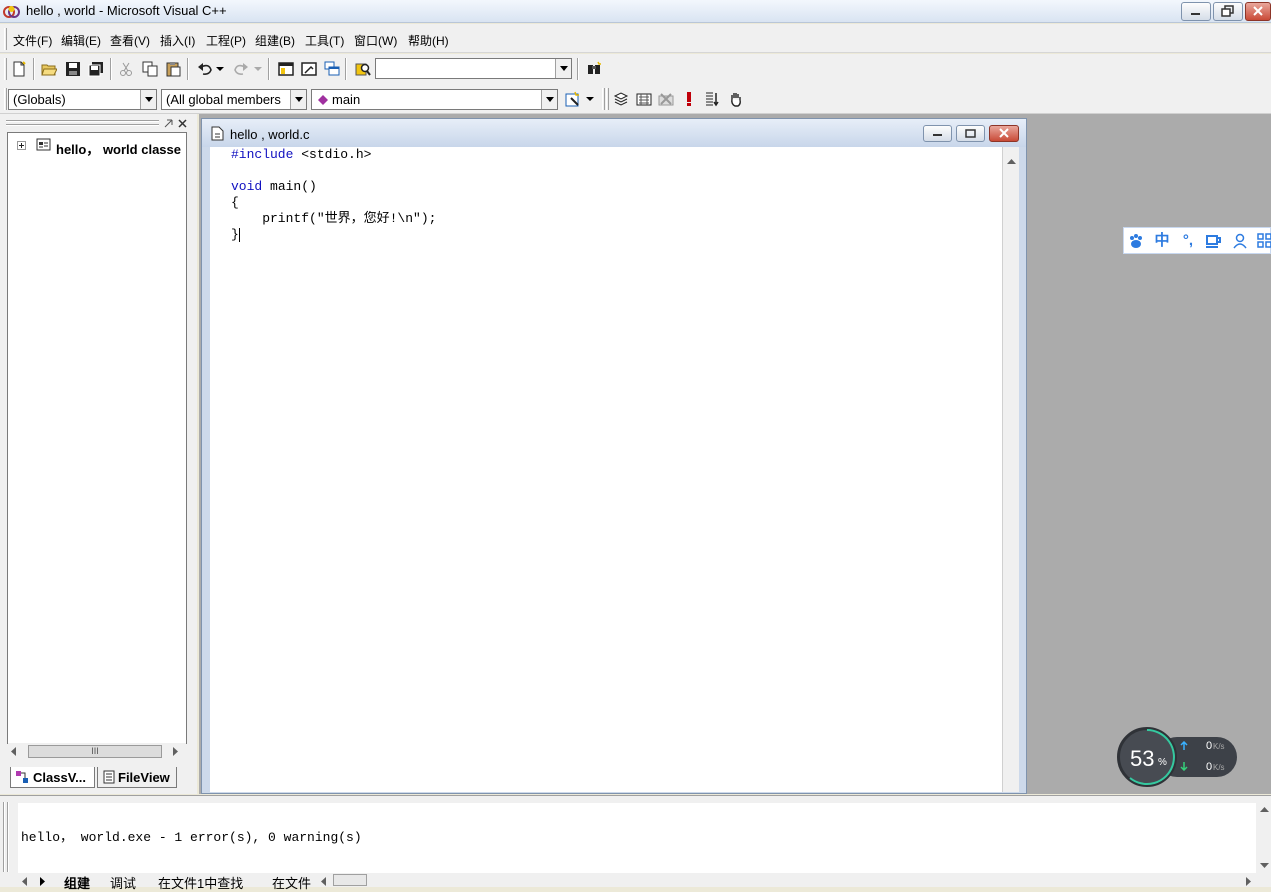  I want to click on stop-build-button, so click(666, 99).